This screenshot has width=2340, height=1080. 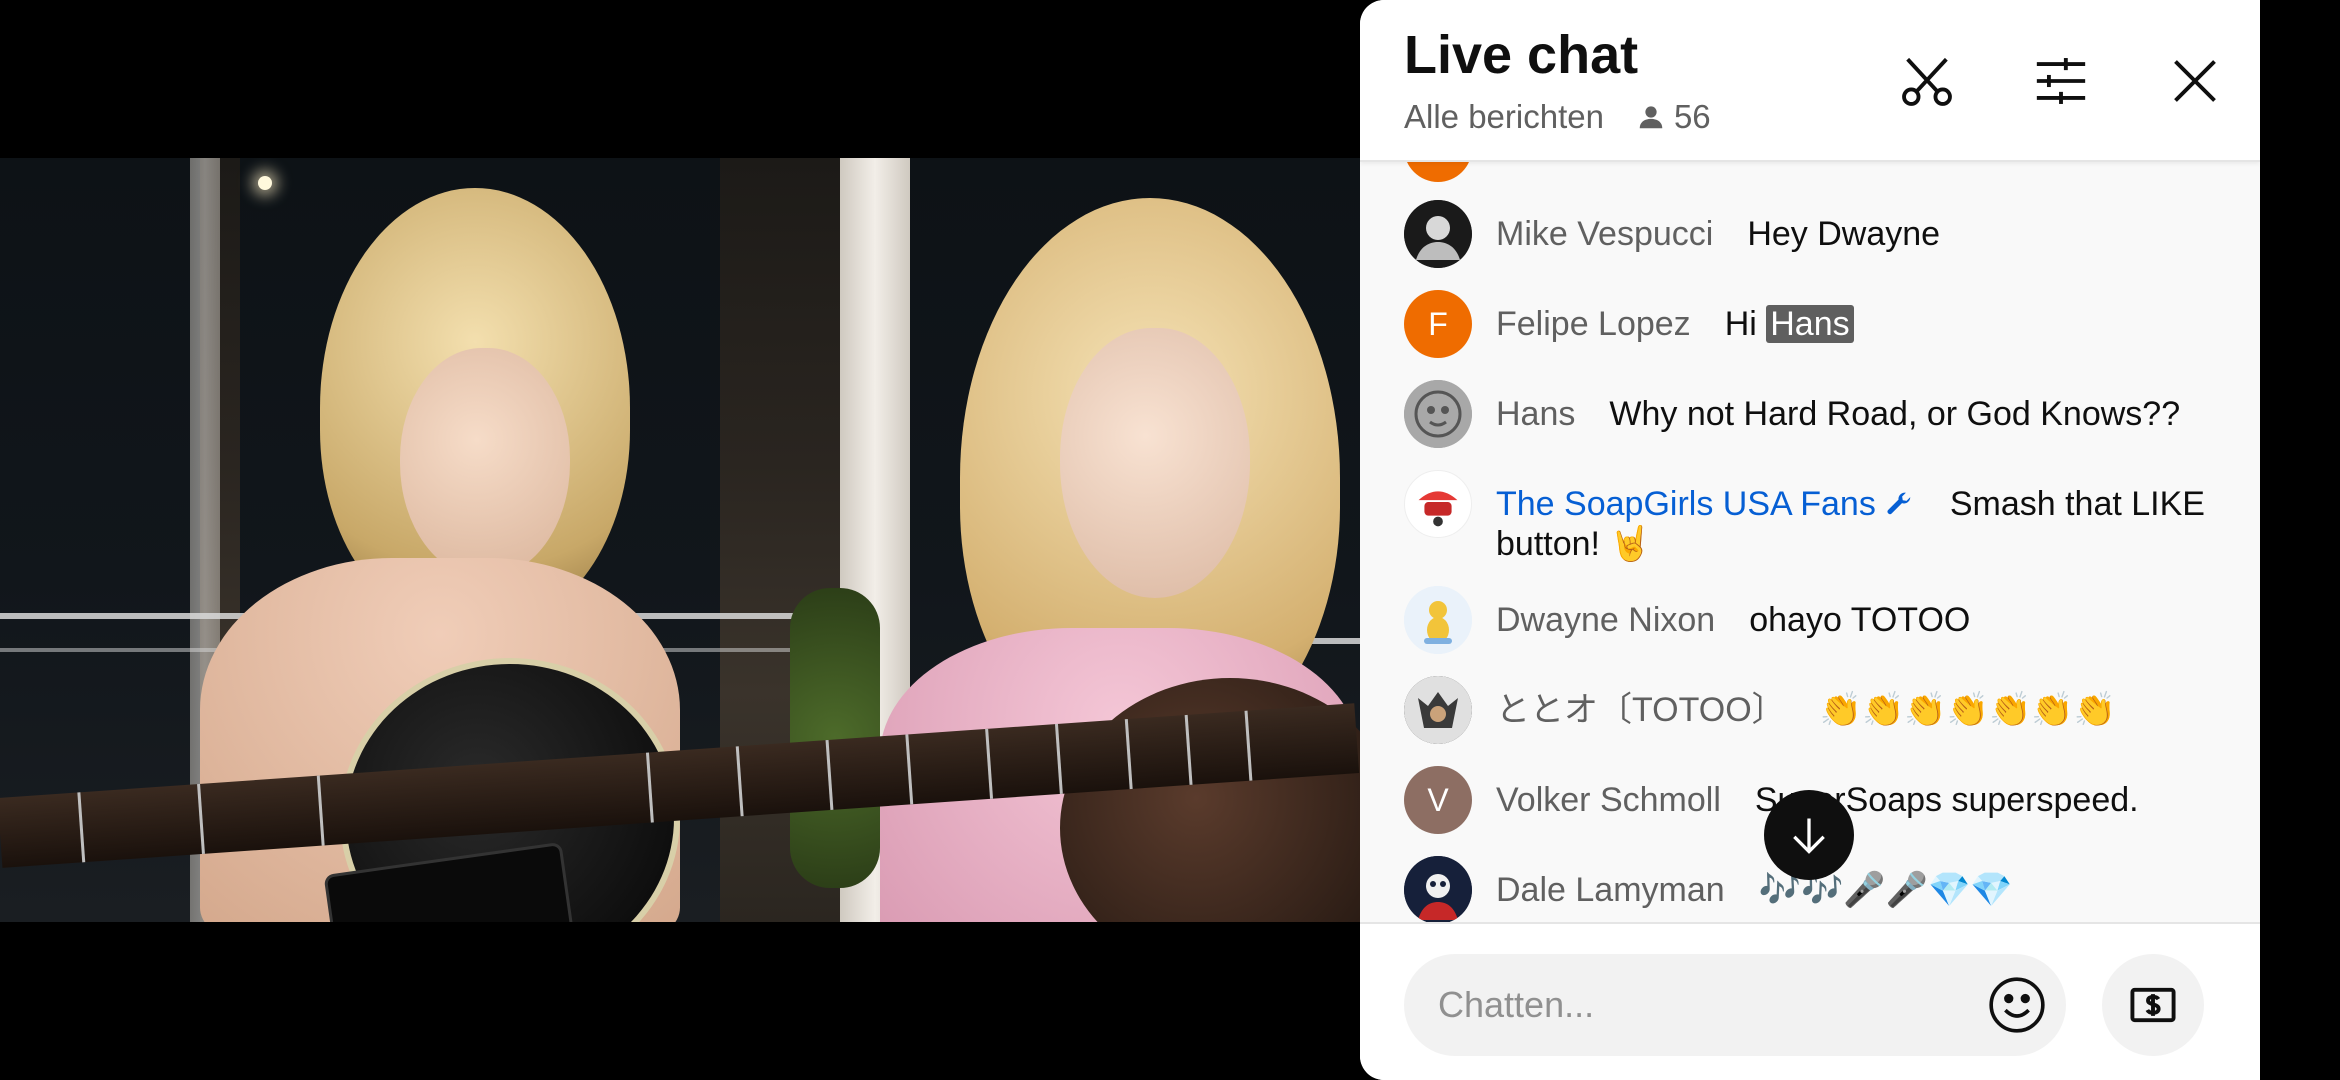 I want to click on close-chat-button, so click(x=2195, y=81).